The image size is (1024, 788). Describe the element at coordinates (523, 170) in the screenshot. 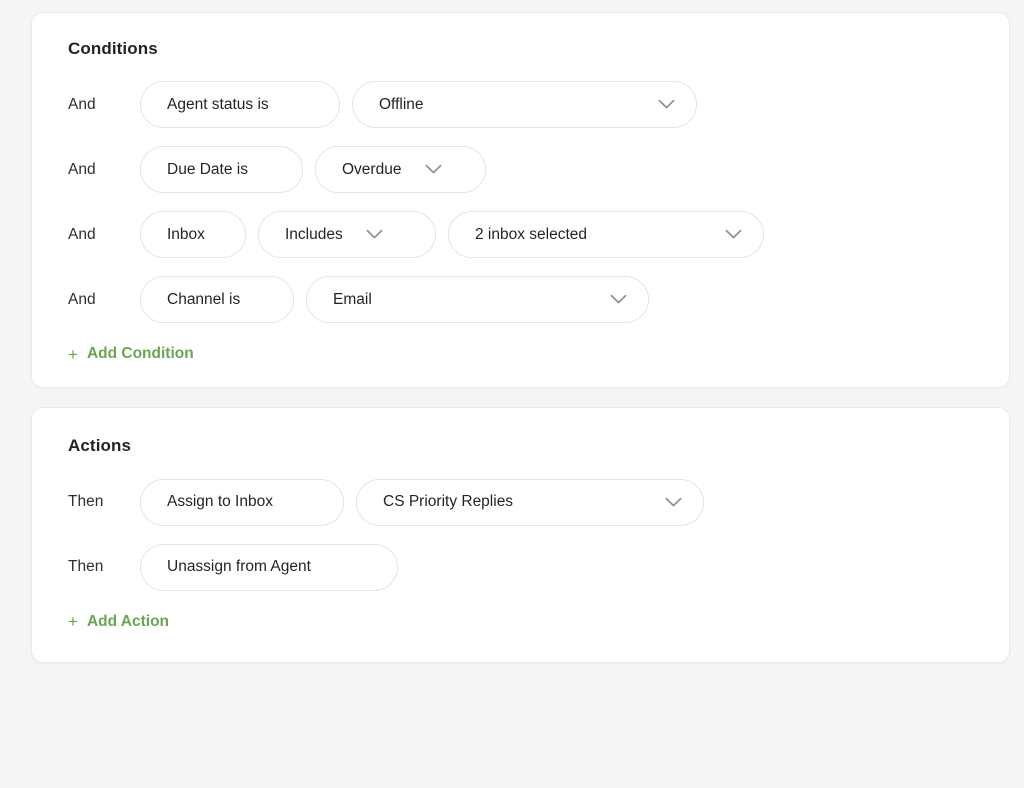

I see `condition-row: And Due Date is Overdue` at that location.